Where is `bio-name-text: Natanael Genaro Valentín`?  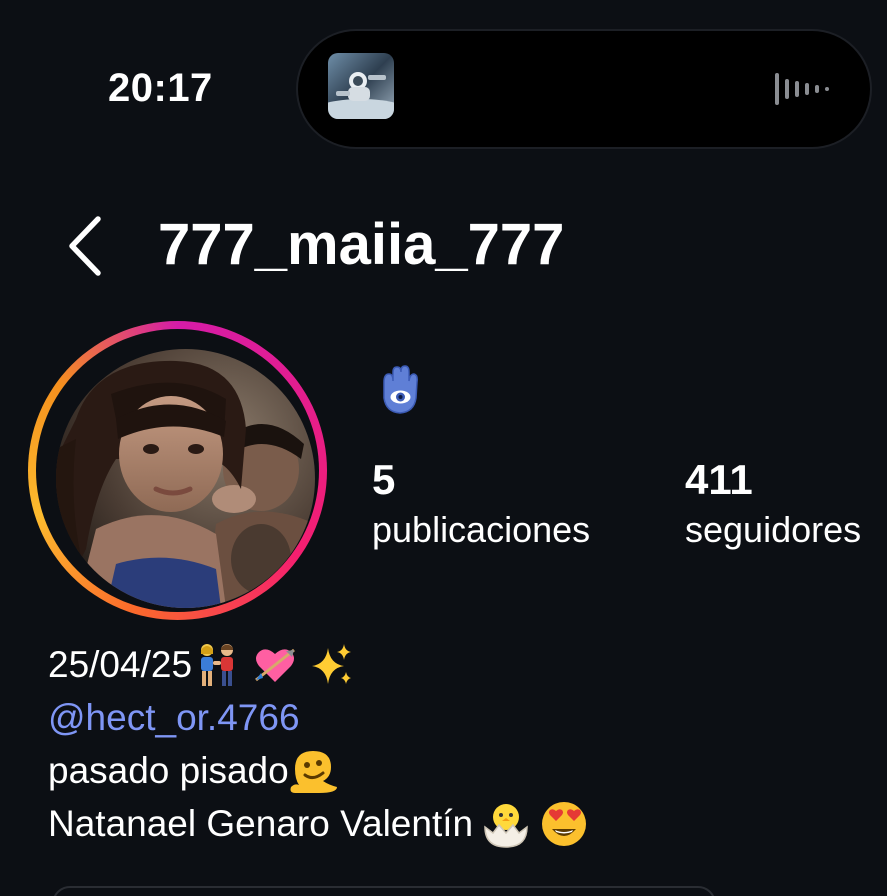
bio-name-text: Natanael Genaro Valentín is located at coordinates (261, 823).